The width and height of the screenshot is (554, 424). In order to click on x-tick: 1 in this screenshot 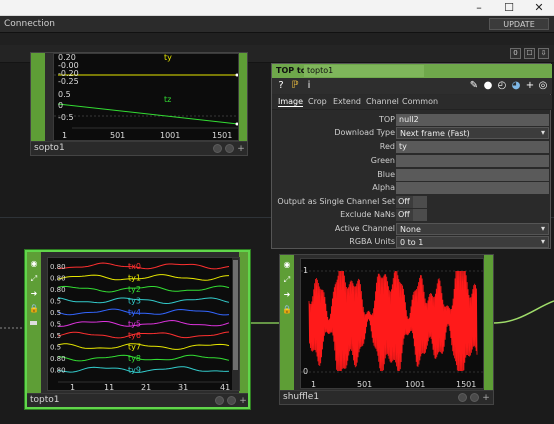, I will do `click(64, 135)`.